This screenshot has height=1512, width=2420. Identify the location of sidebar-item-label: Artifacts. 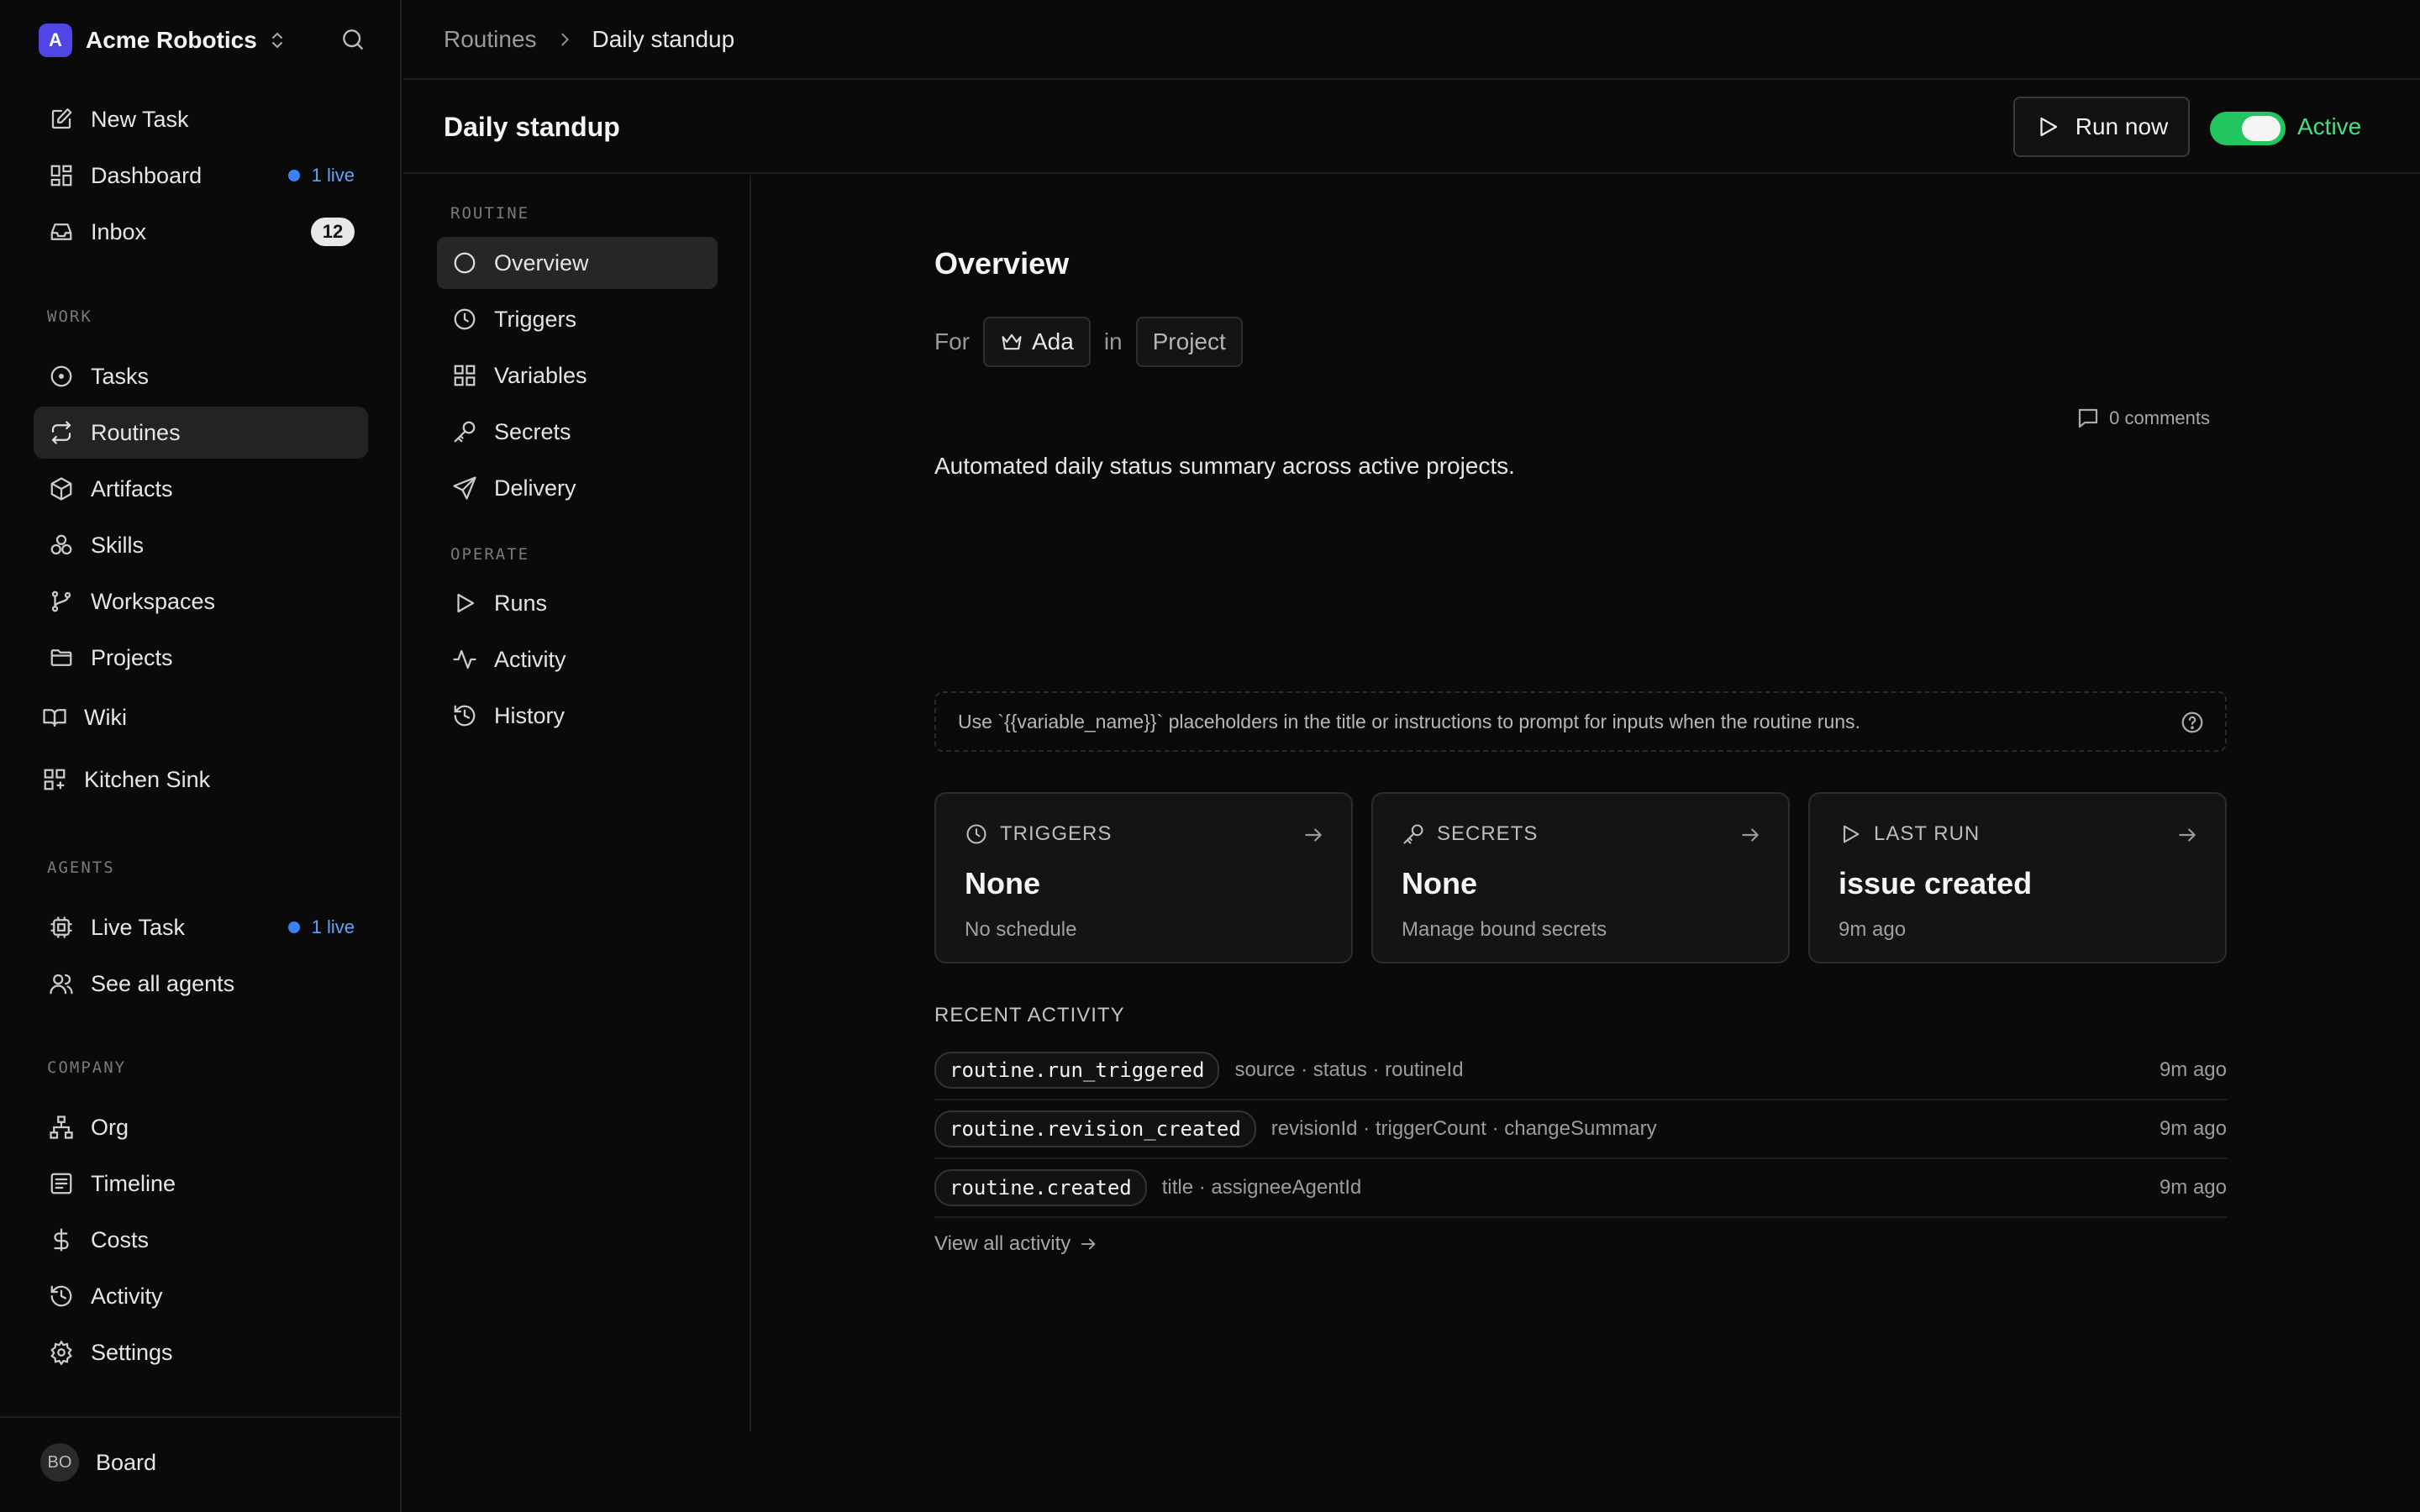
(132, 488).